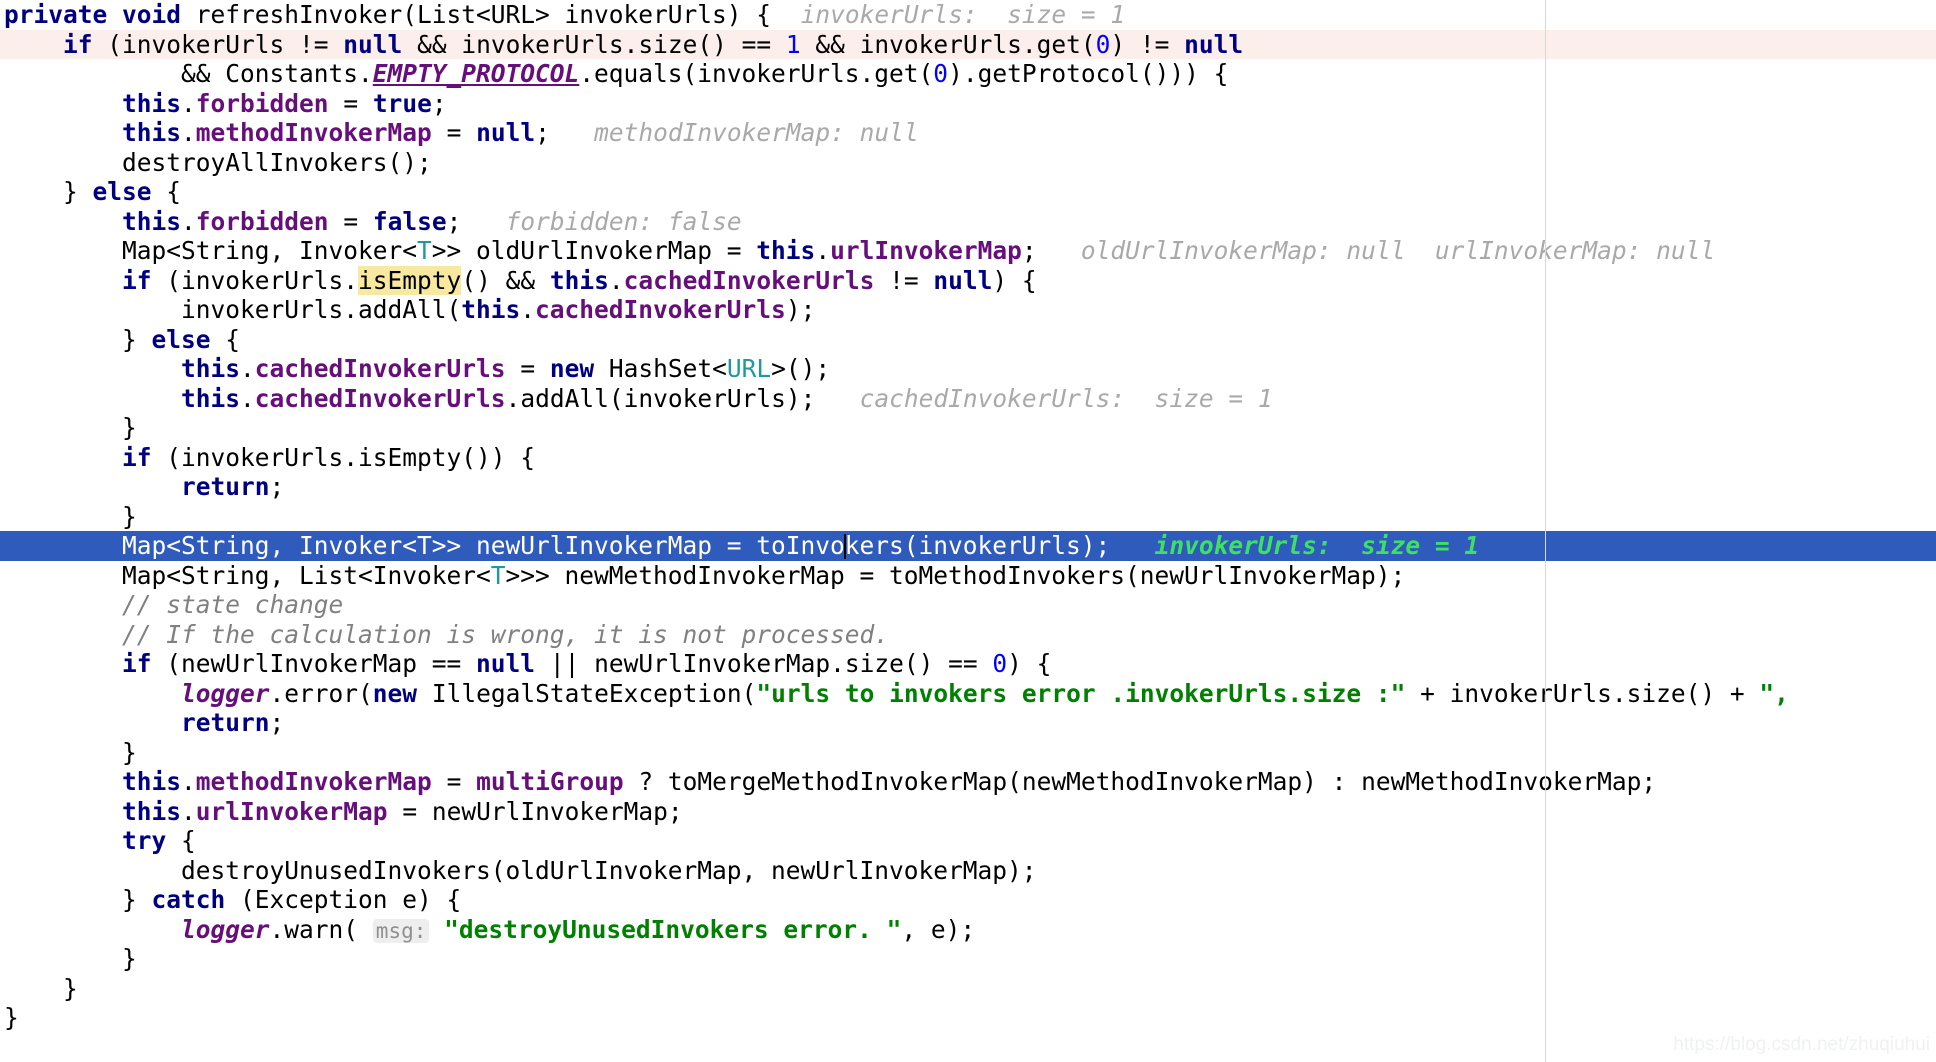  I want to click on code-token-hint: cachedInvokerUrls: size = 1, so click(1066, 398).